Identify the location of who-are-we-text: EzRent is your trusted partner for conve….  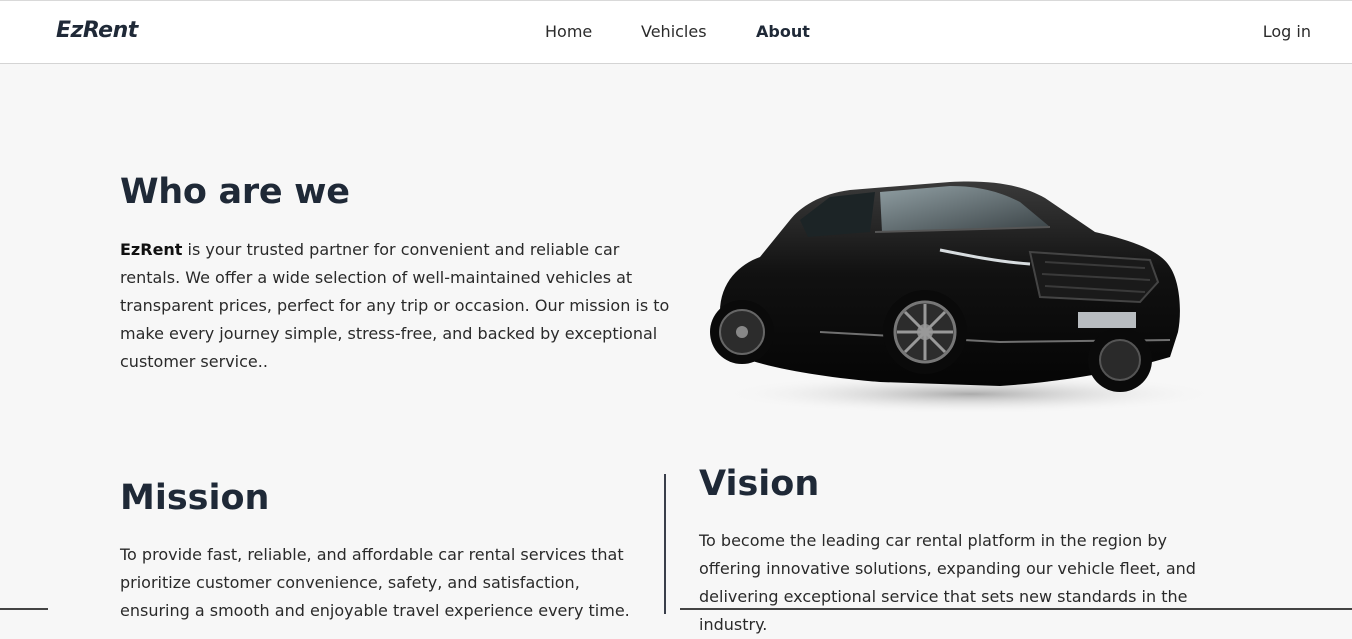
(400, 306).